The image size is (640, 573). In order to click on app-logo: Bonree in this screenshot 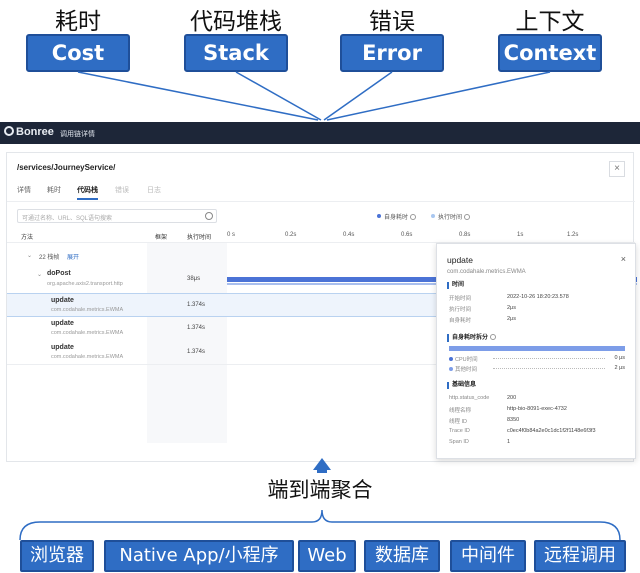, I will do `click(29, 132)`.